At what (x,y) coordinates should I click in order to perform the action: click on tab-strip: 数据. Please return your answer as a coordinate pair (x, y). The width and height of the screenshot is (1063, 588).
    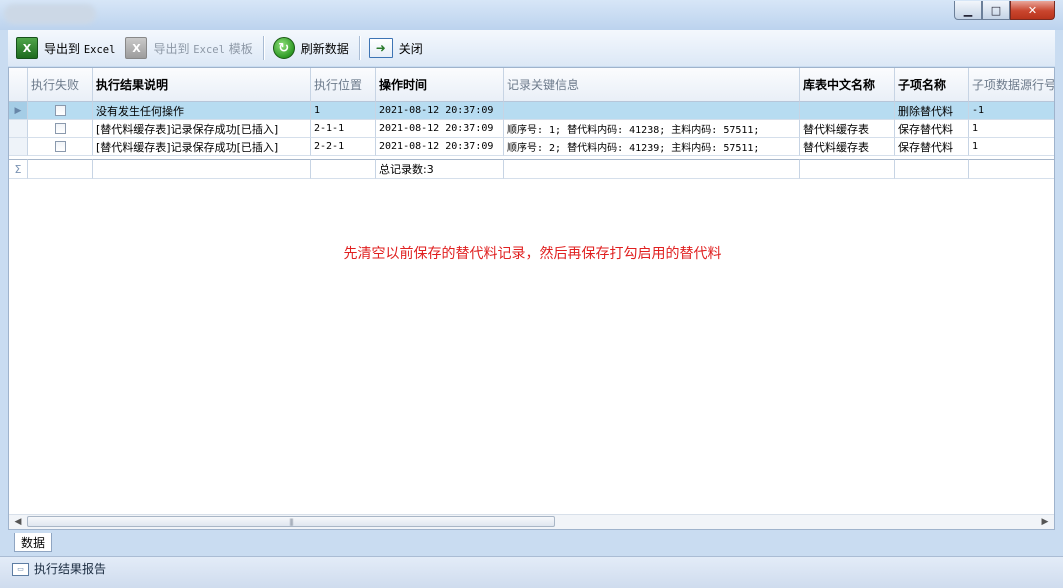
    Looking at the image, I should click on (531, 542).